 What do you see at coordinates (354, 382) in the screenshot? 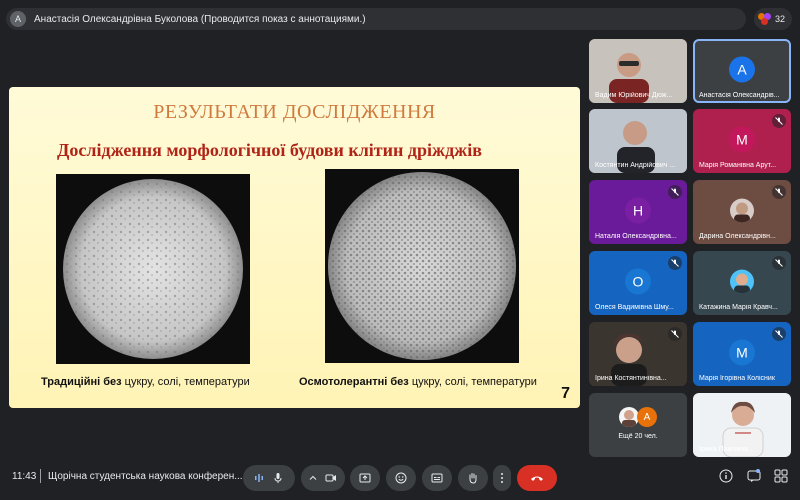
I see `caption-osmotolerant-bold: Осмотолерантні без` at bounding box center [354, 382].